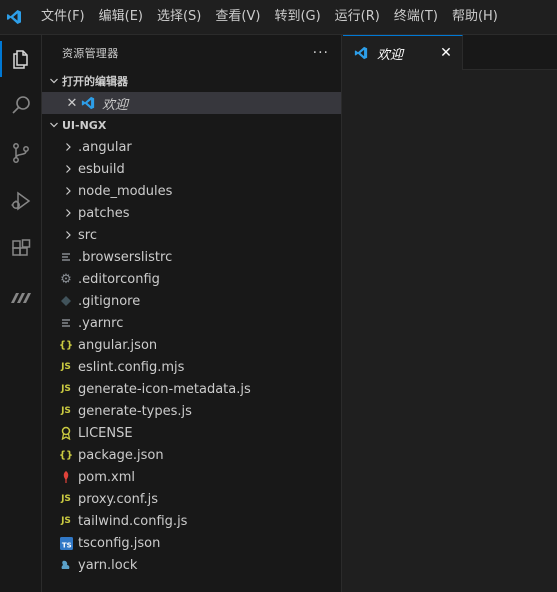 This screenshot has width=557, height=592. I want to click on run-debug-icon, so click(21, 201).